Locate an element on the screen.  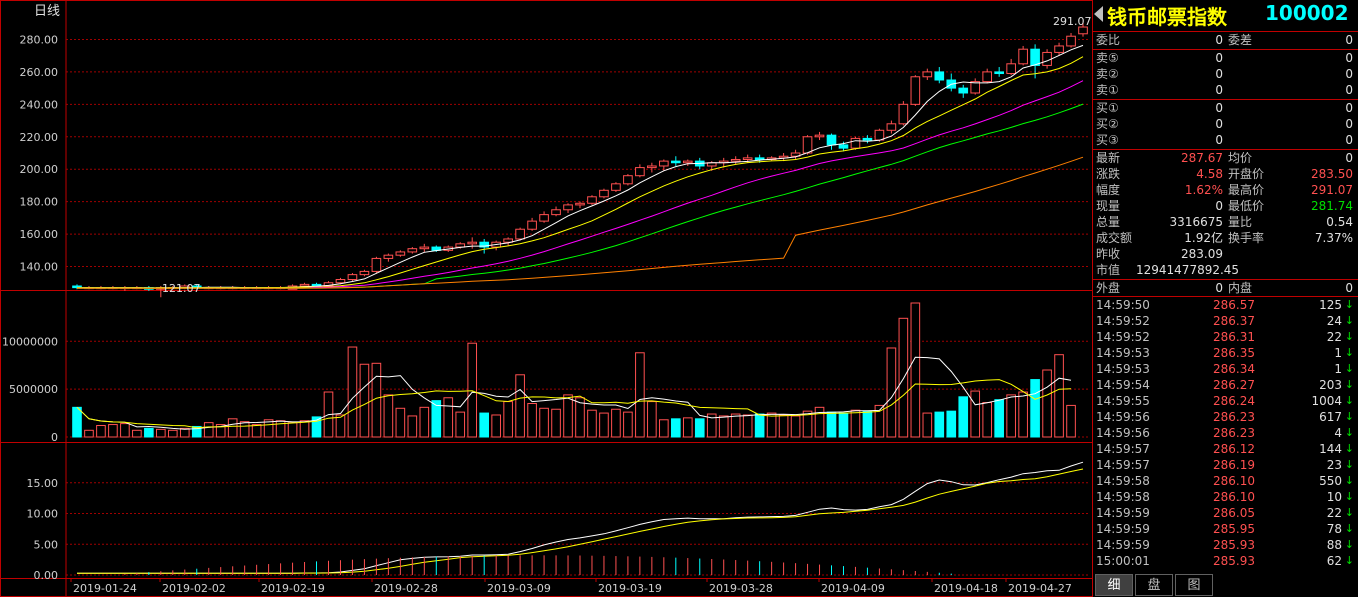
tab-chart: 图 is located at coordinates (1194, 585).